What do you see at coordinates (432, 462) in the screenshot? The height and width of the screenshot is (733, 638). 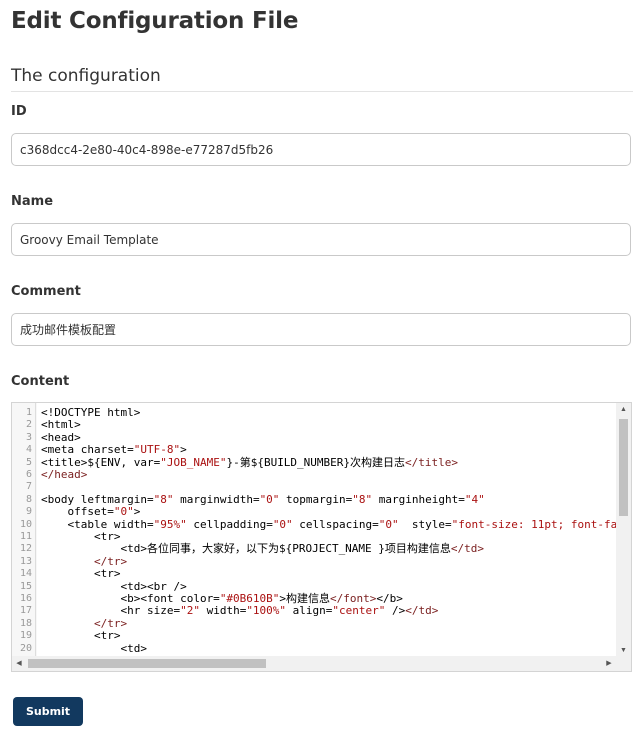 I see `code-token: </title>` at bounding box center [432, 462].